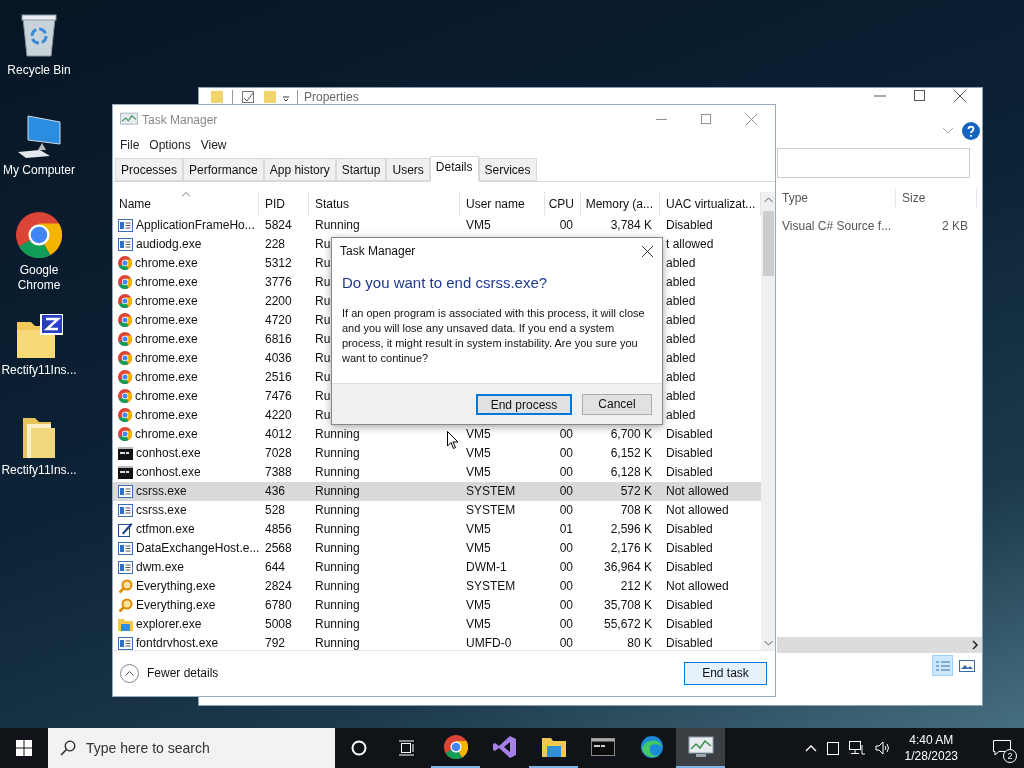 This screenshot has height=768, width=1024. Describe the element at coordinates (278, 549) in the screenshot. I see `table-cell-text: 2568` at that location.